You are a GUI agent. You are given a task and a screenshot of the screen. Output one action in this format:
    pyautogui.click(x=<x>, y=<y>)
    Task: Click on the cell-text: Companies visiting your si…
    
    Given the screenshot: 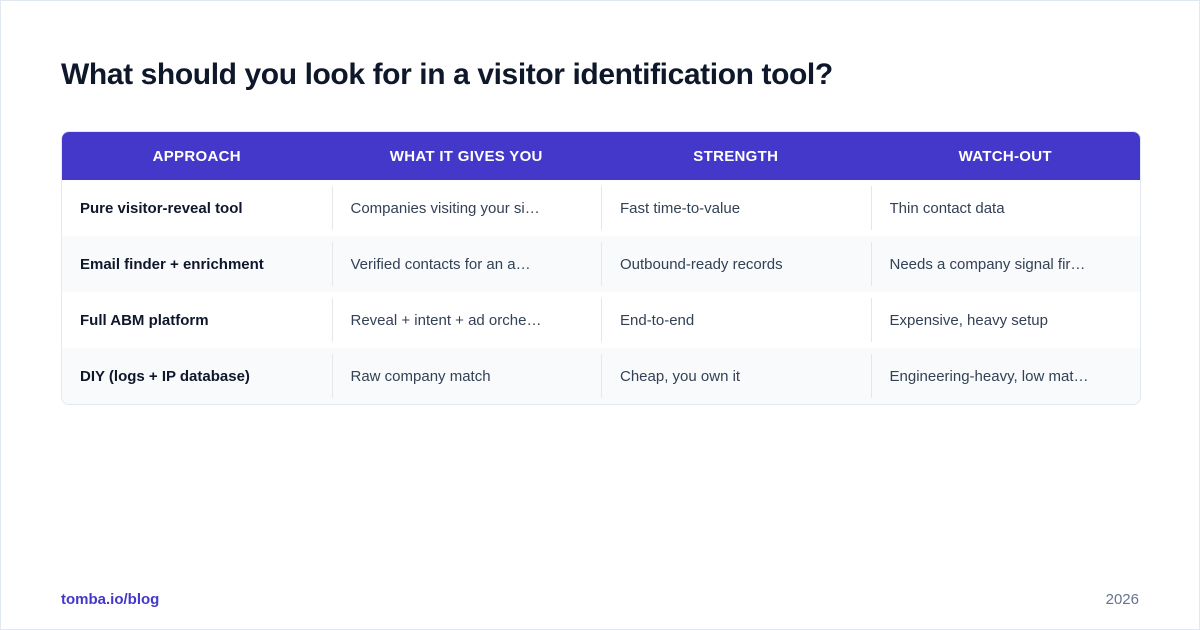 What is the action you would take?
    pyautogui.click(x=445, y=208)
    